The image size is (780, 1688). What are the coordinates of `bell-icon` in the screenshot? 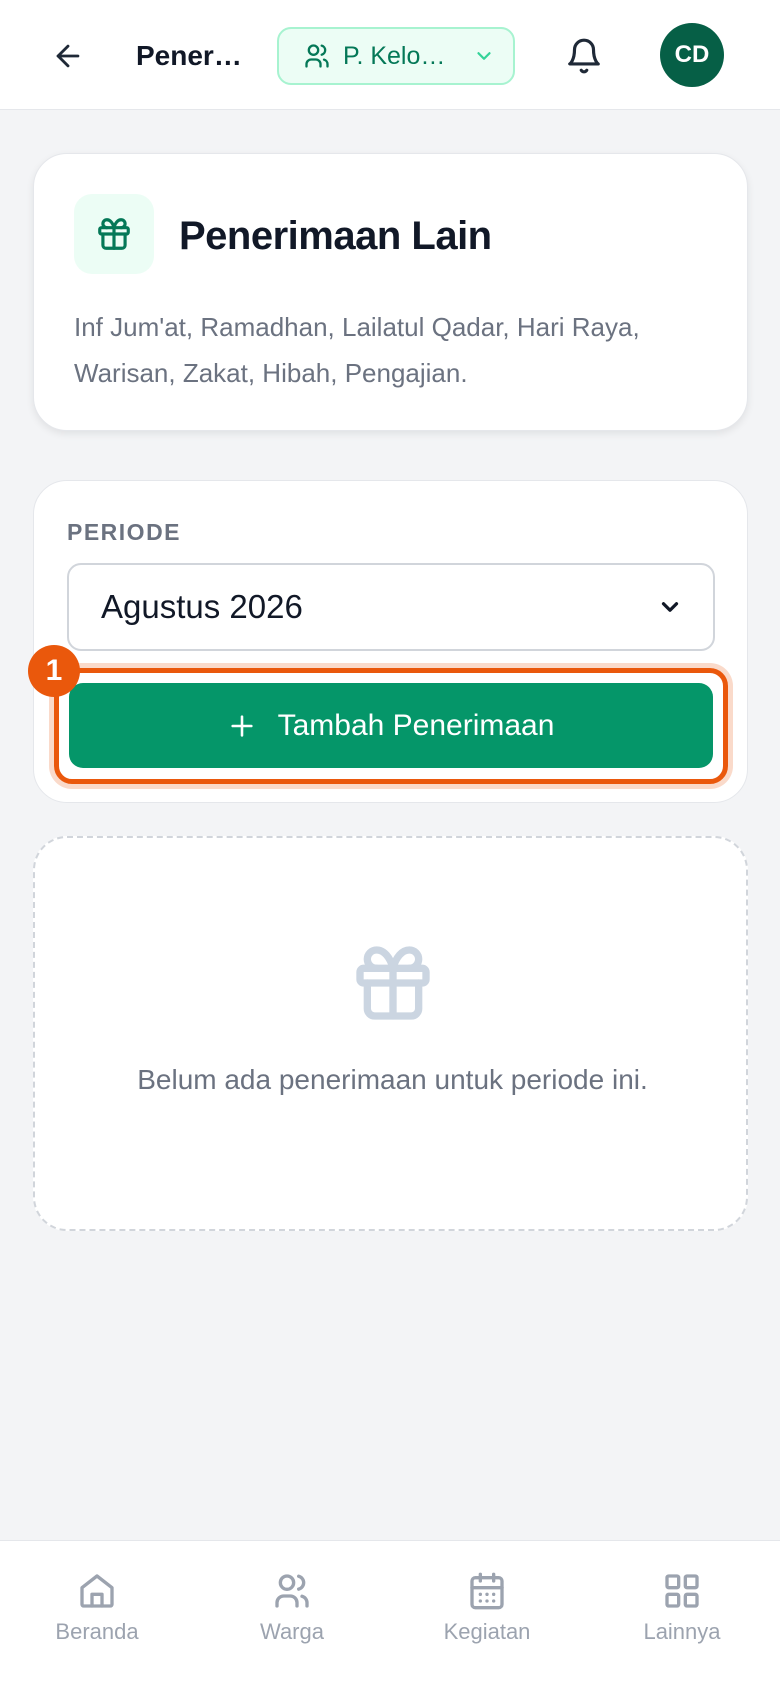 It's located at (584, 56).